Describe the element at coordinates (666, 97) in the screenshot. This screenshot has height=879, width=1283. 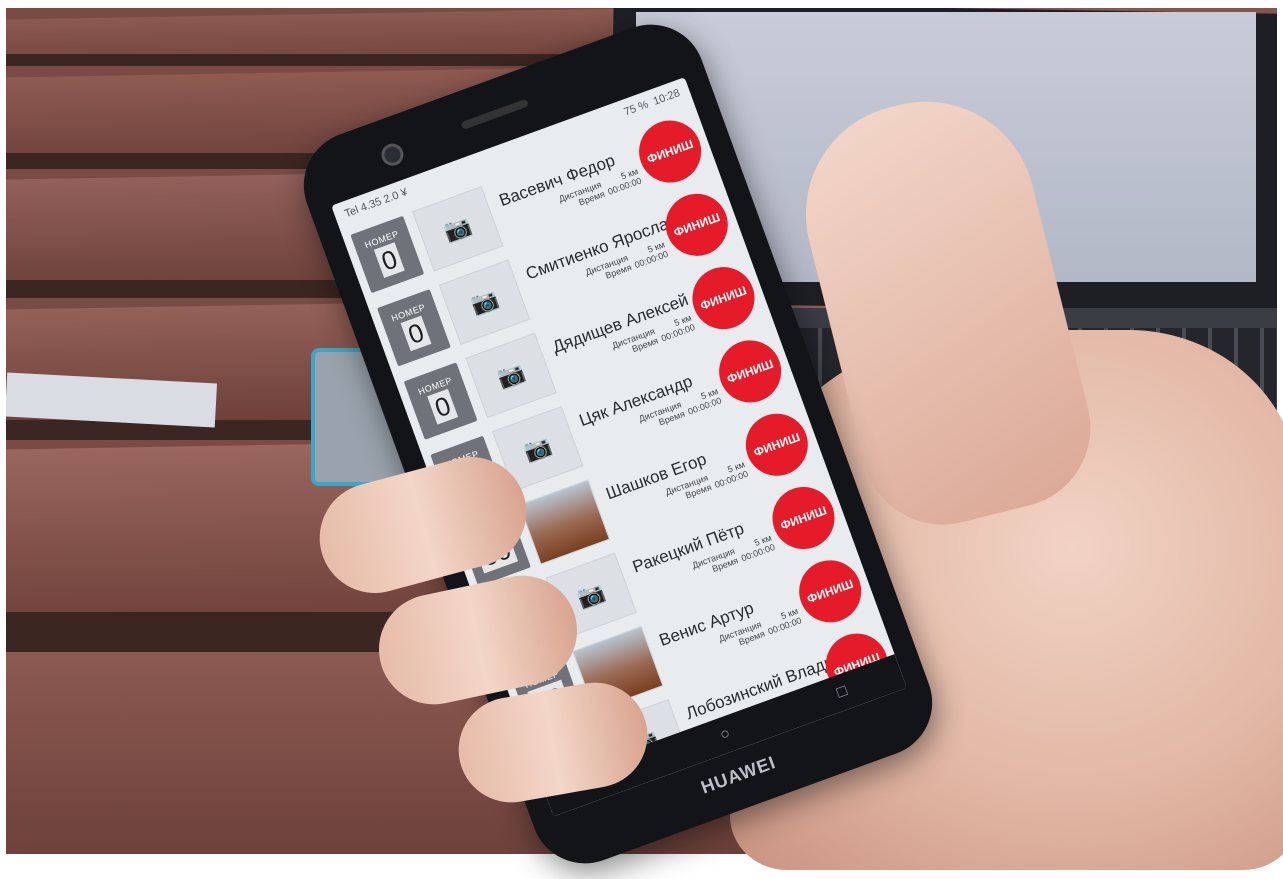
I see `clock: 10:28` at that location.